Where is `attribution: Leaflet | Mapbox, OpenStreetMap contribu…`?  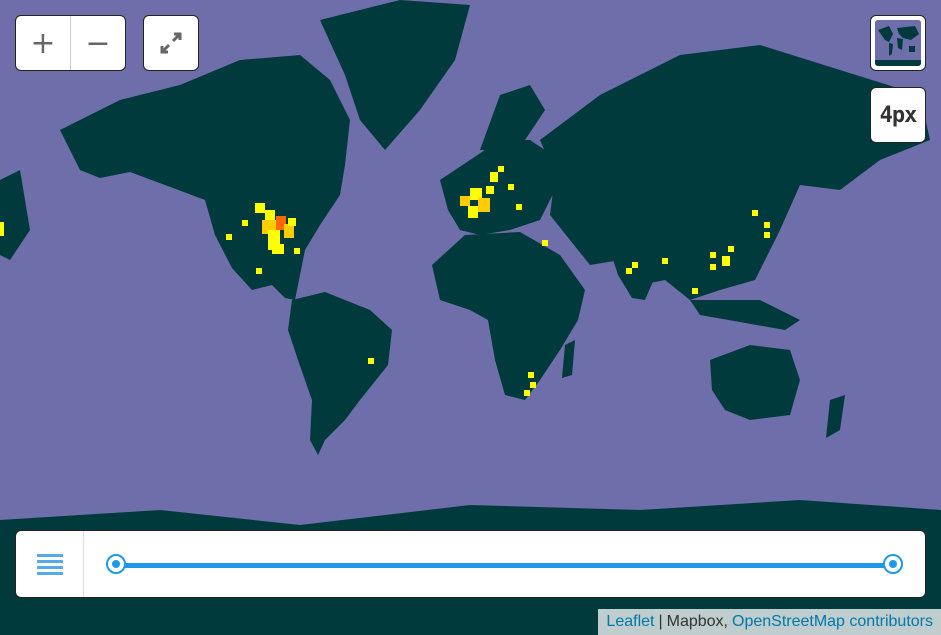
attribution: Leaflet | Mapbox, OpenStreetMap contribu… is located at coordinates (769, 622).